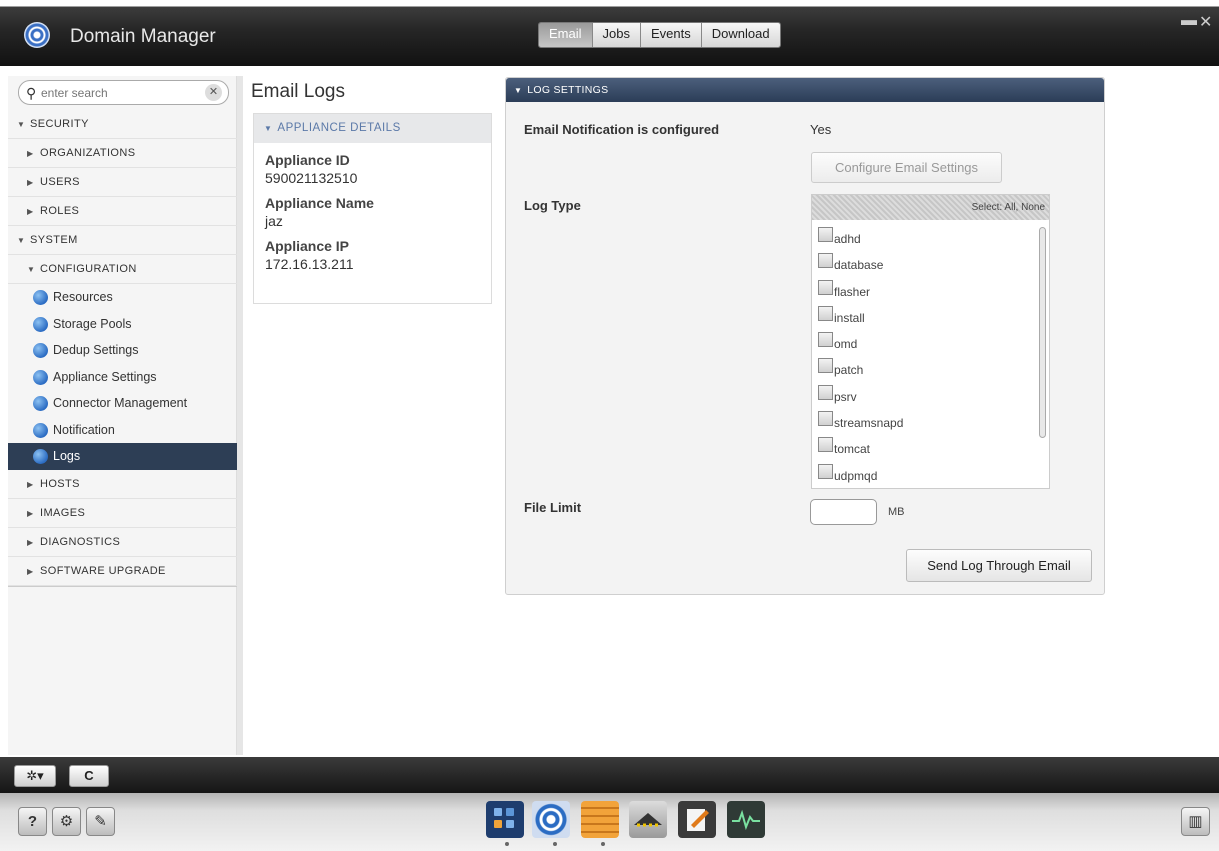  I want to click on feather-icon: ✎, so click(100, 821).